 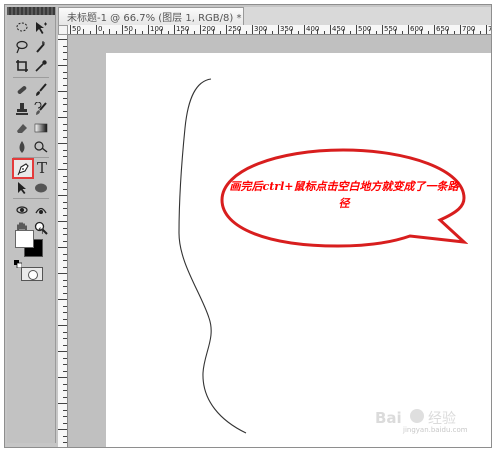 What do you see at coordinates (31, 11) in the screenshot?
I see `panel-grip` at bounding box center [31, 11].